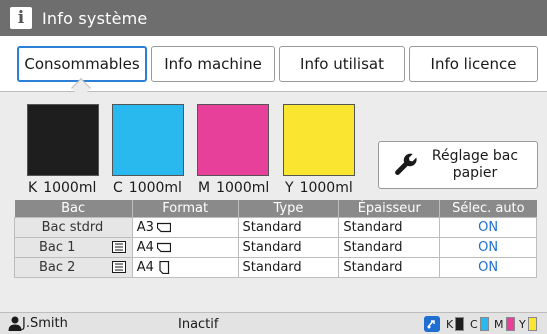 This screenshot has height=334, width=547. What do you see at coordinates (342, 64) in the screenshot?
I see `tab-user-info: Info utilisat` at bounding box center [342, 64].